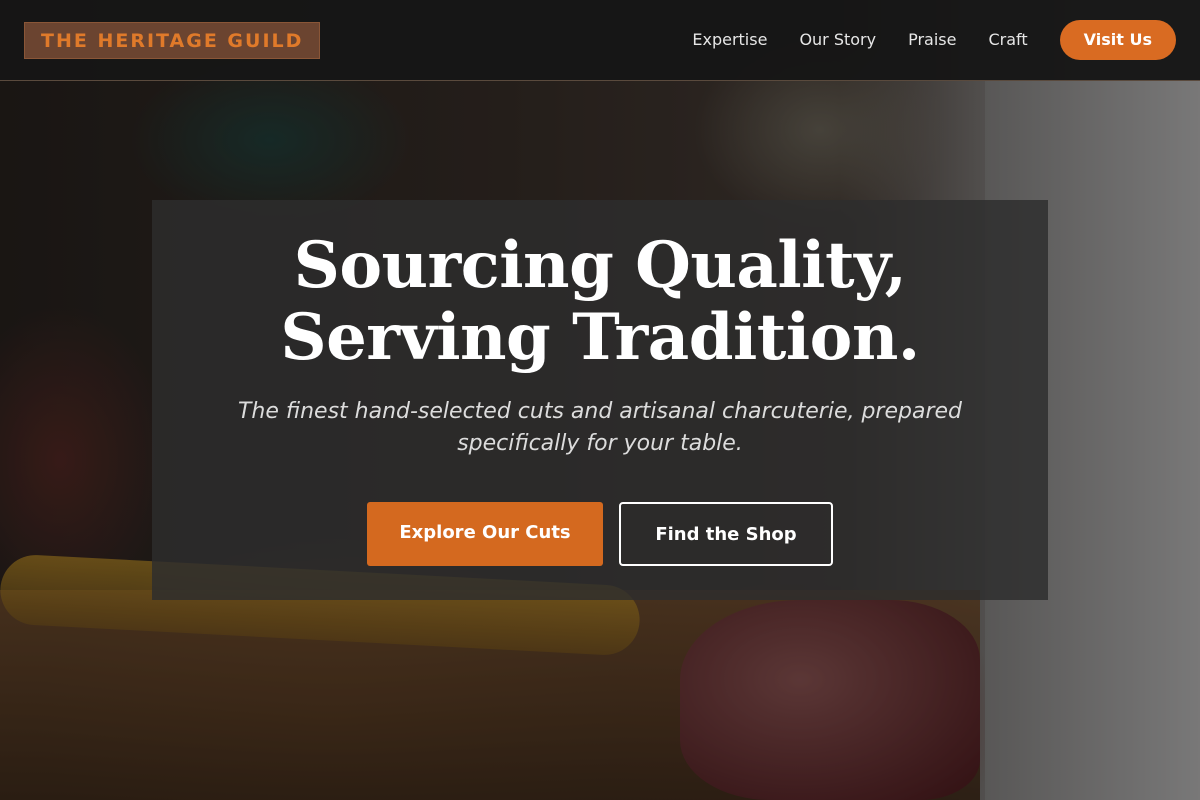 The image size is (1200, 800). What do you see at coordinates (600, 265) in the screenshot?
I see `hero-title-line-1: Sourcing Quality,` at bounding box center [600, 265].